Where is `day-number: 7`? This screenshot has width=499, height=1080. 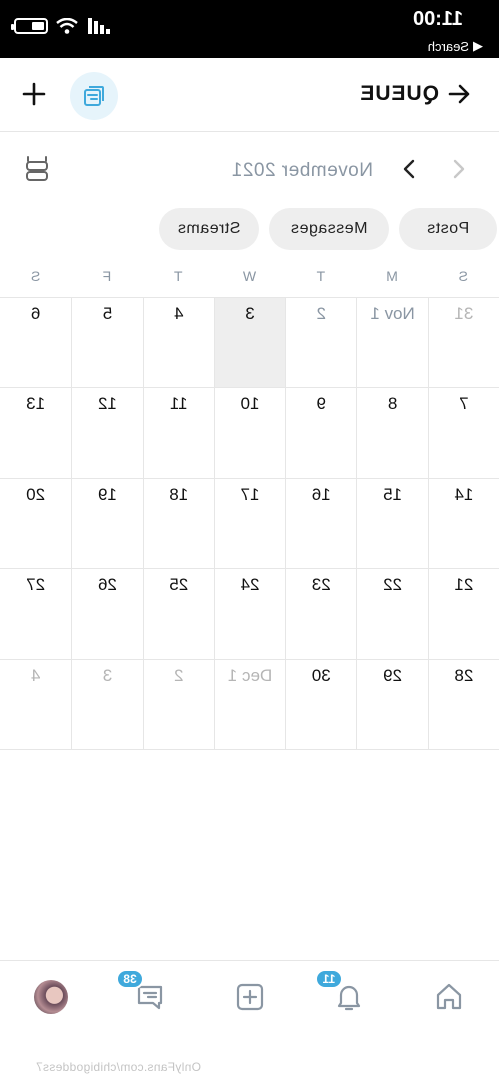 day-number: 7 is located at coordinates (464, 404).